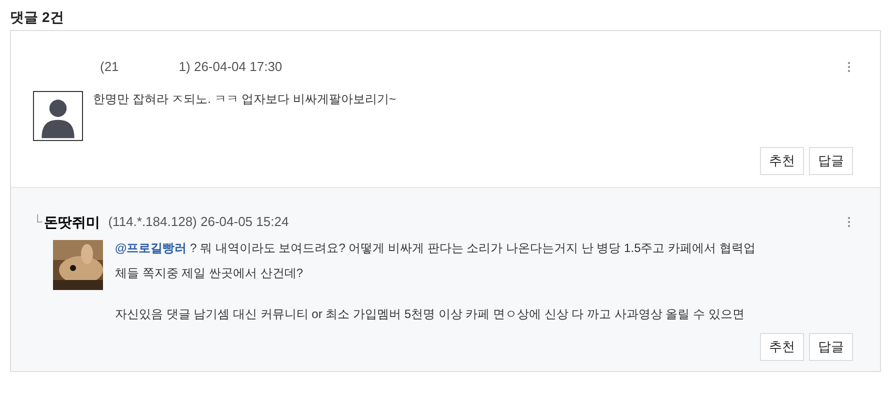  What do you see at coordinates (58, 116) in the screenshot?
I see `avatar-icon` at bounding box center [58, 116].